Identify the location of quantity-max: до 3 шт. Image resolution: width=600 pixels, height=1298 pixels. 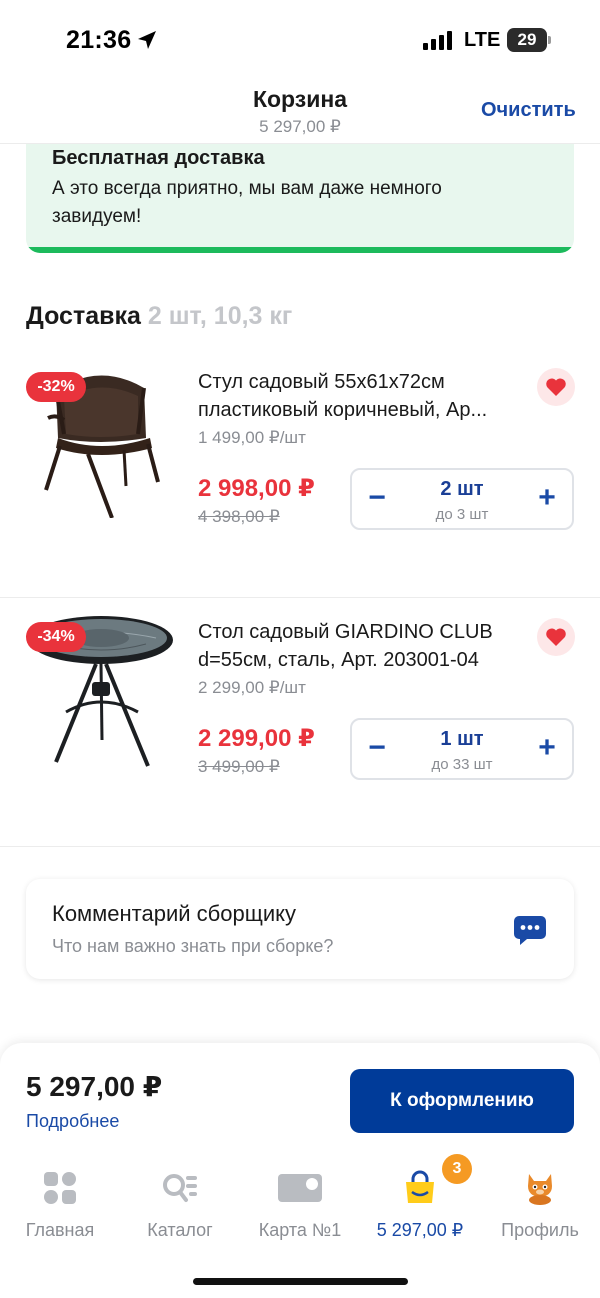
(462, 514).